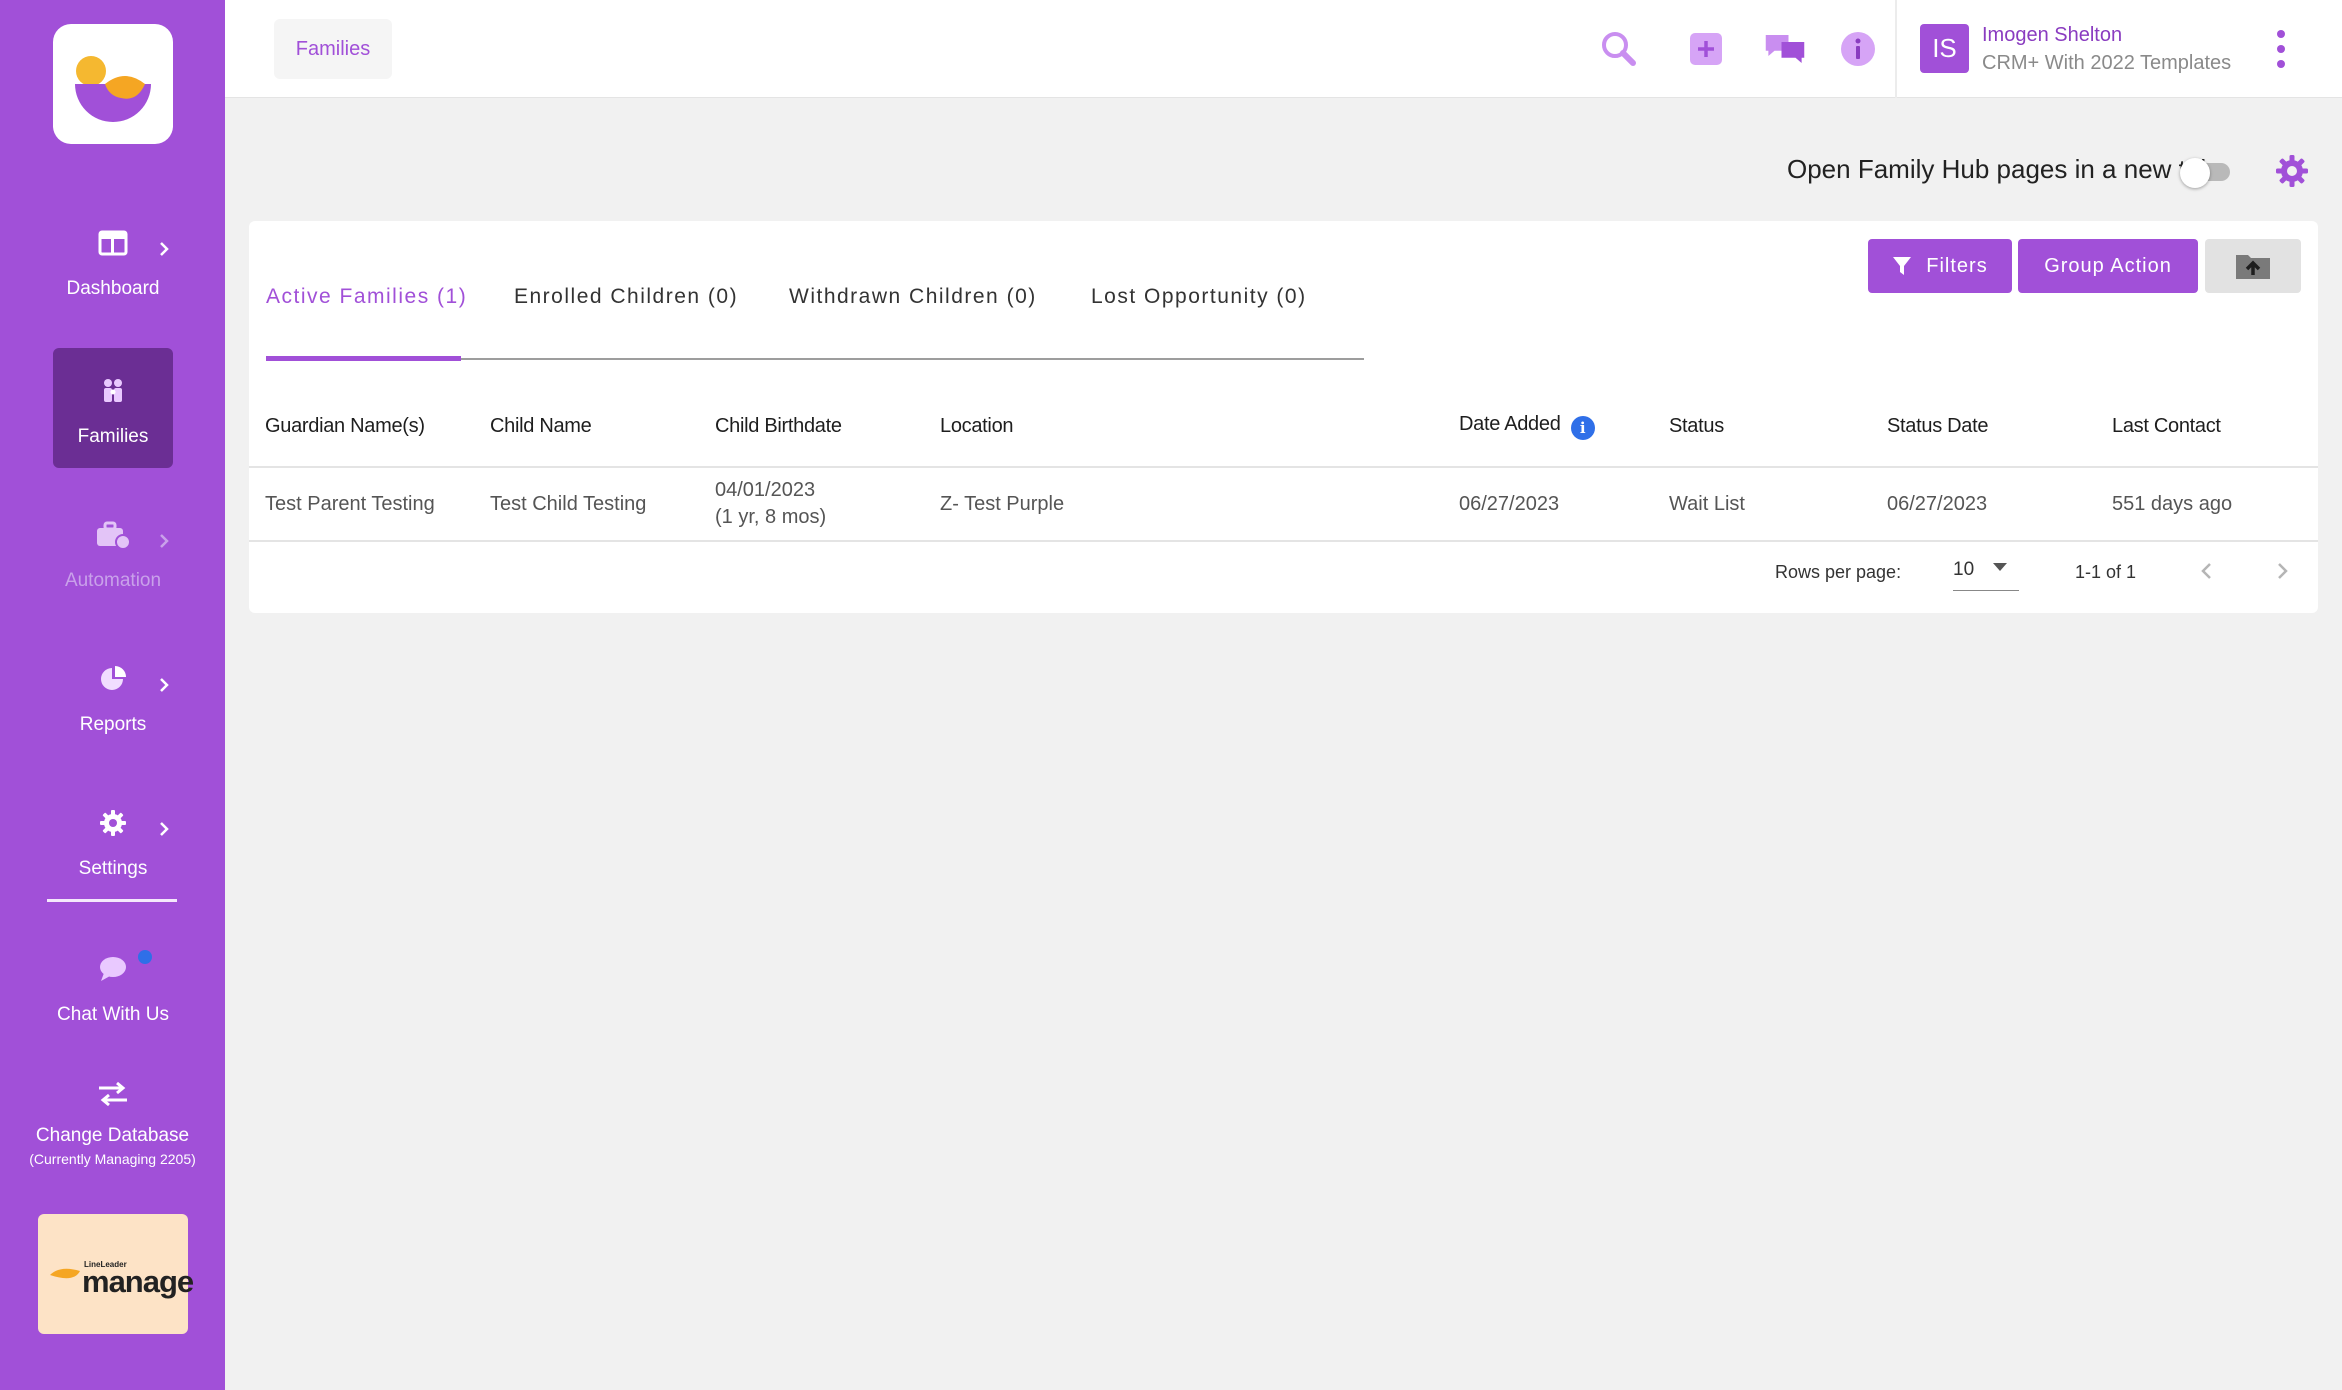 This screenshot has width=2342, height=1390. I want to click on app-logo, so click(113, 84).